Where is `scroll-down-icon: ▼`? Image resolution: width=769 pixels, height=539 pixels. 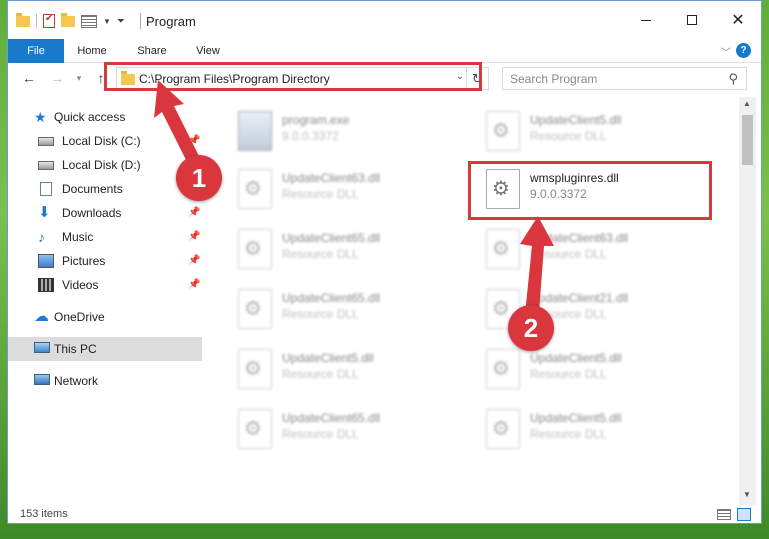
scroll-down-icon: ▼ is located at coordinates (747, 494).